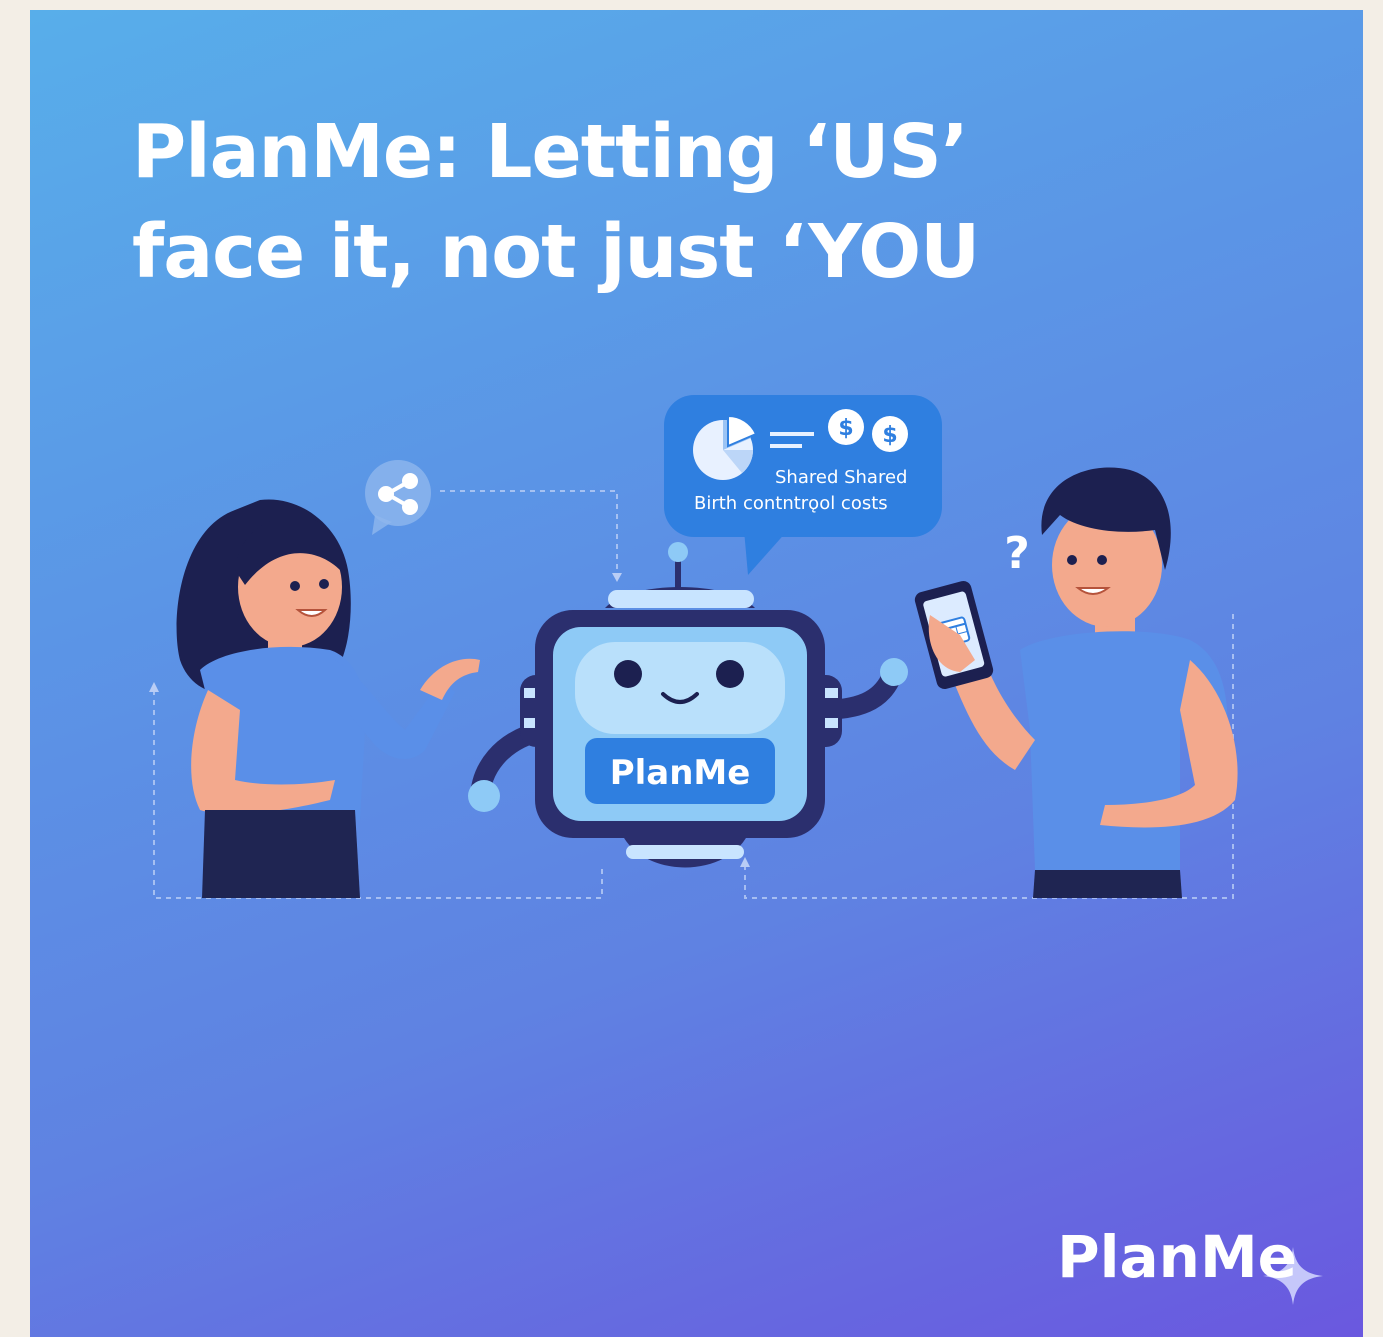 The height and width of the screenshot is (1337, 1383). I want to click on woman-figure, so click(328, 698).